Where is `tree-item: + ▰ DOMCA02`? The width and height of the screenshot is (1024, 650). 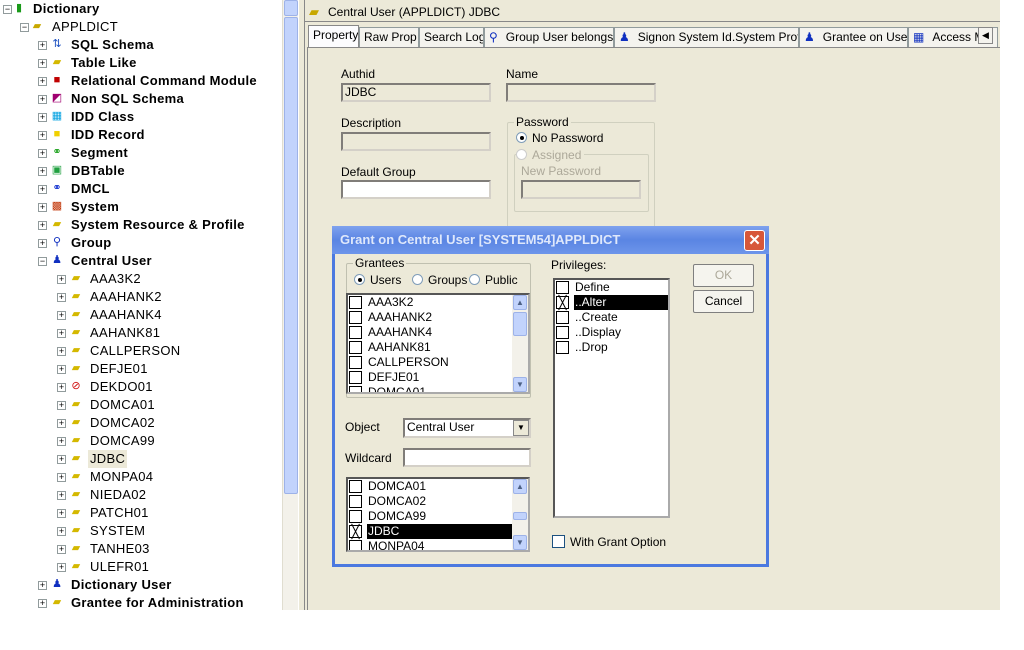
tree-item: + ▰ DOMCA02 is located at coordinates (141, 423).